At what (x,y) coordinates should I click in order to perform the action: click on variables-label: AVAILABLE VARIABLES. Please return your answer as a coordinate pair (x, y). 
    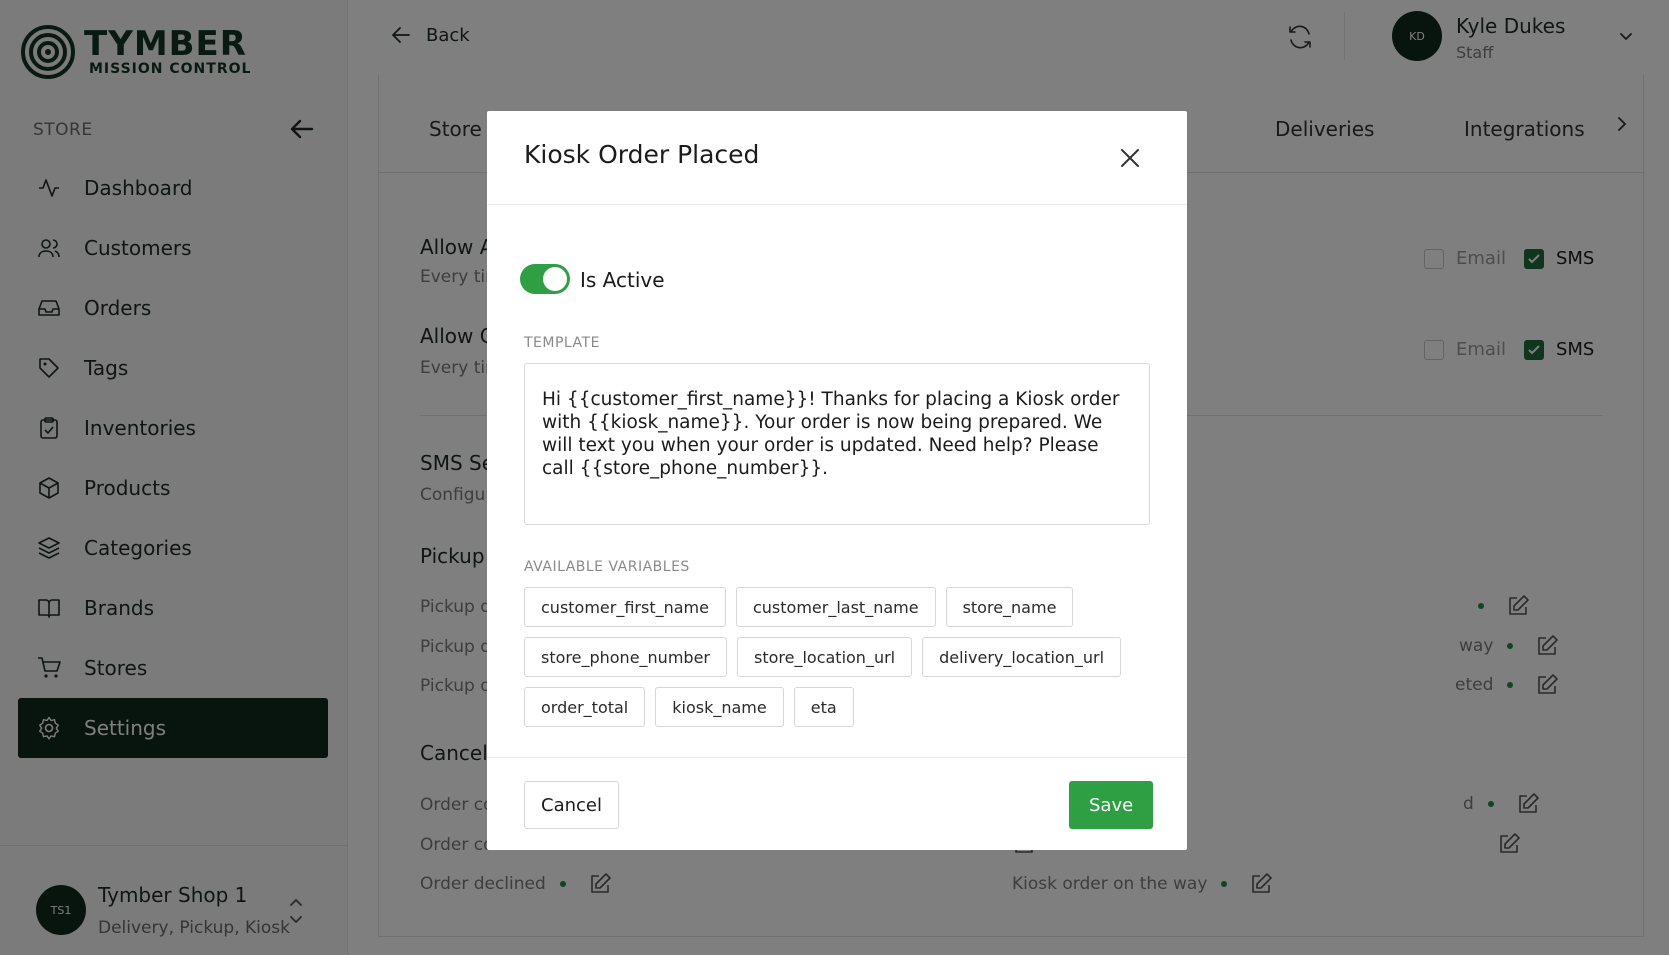
    Looking at the image, I should click on (607, 567).